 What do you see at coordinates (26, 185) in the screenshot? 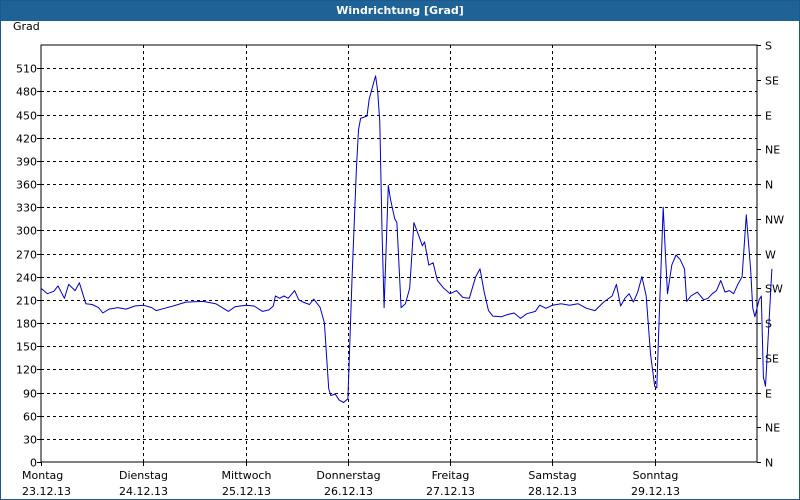
I see `y-tick-label: 360` at bounding box center [26, 185].